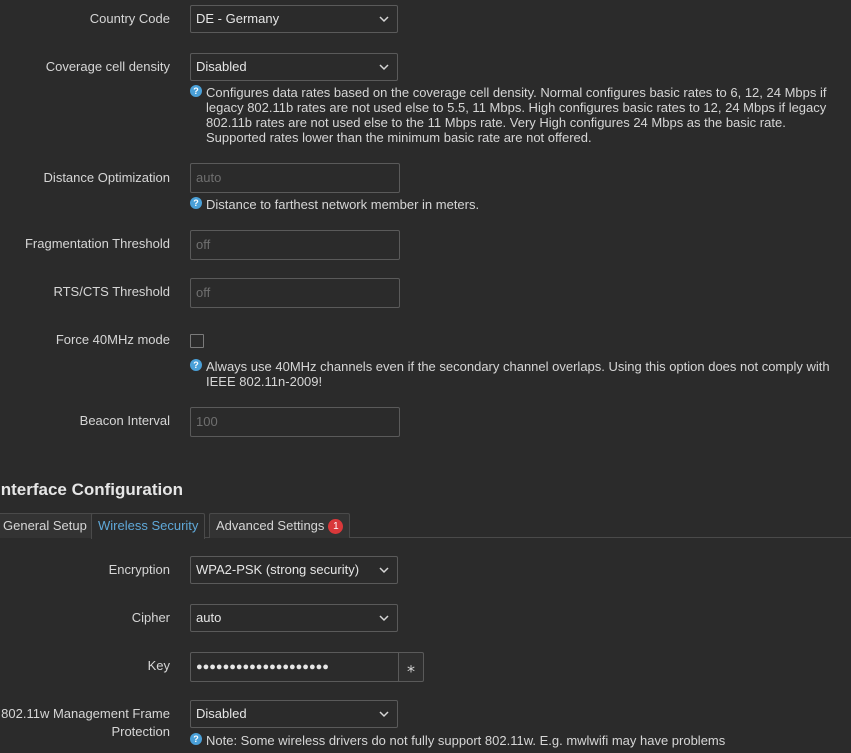  Describe the element at coordinates (209, 617) in the screenshot. I see `cipher-value: auto` at that location.